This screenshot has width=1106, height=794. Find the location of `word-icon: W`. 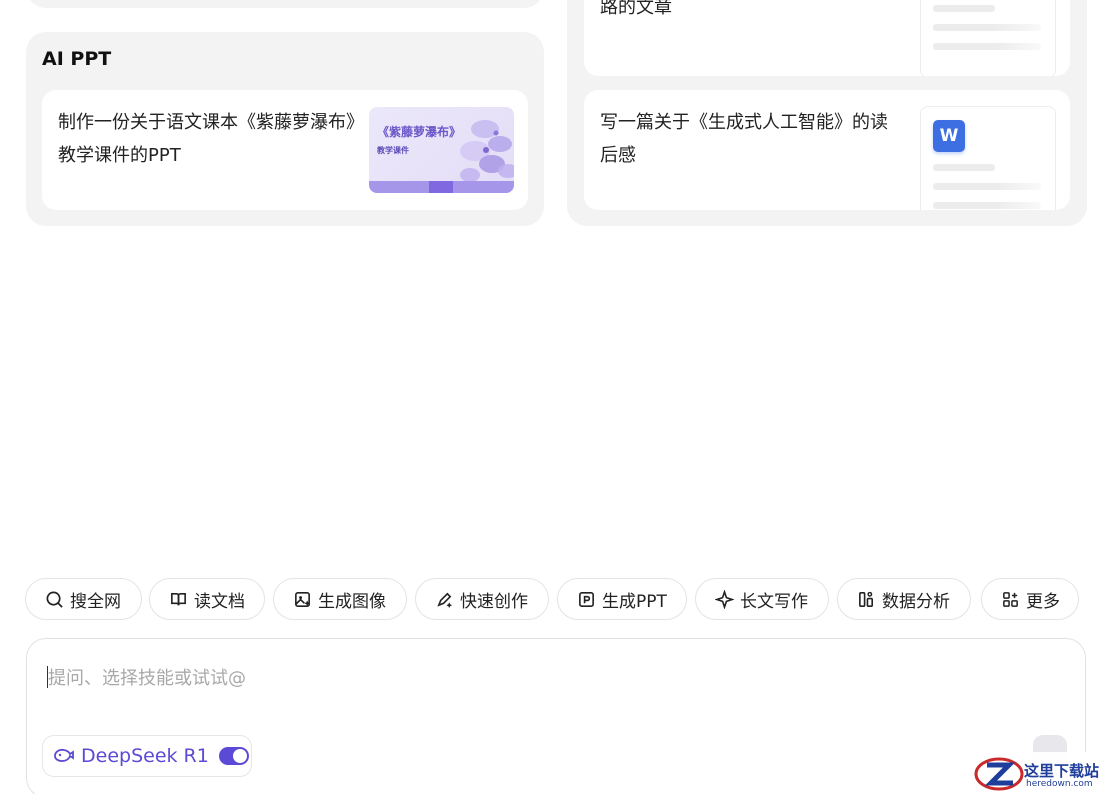

word-icon: W is located at coordinates (949, 136).